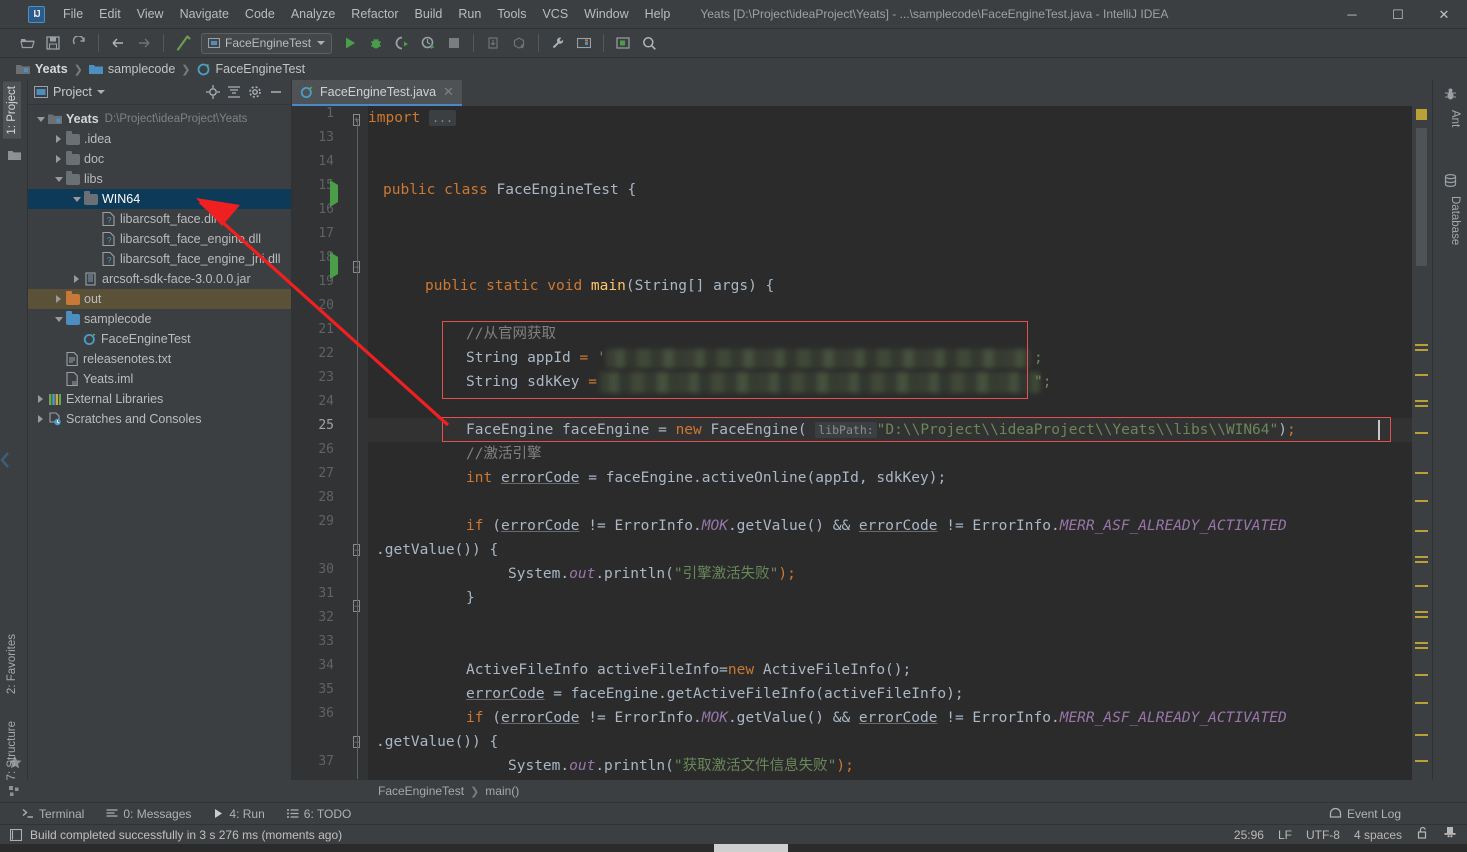  Describe the element at coordinates (159, 219) in the screenshot. I see `tree-item-libarcsoft-face-dll: ? libarcsoft_face.dll` at that location.